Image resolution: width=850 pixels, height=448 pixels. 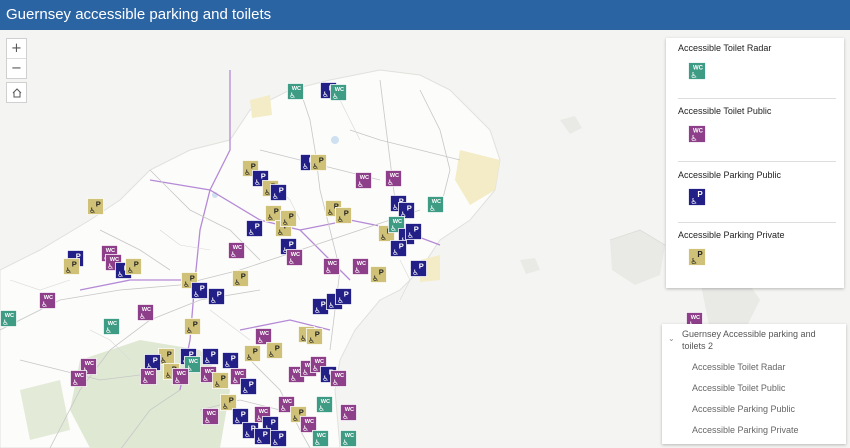 I want to click on app-header: Guernsey accessible parking and toilets, so click(x=425, y=15).